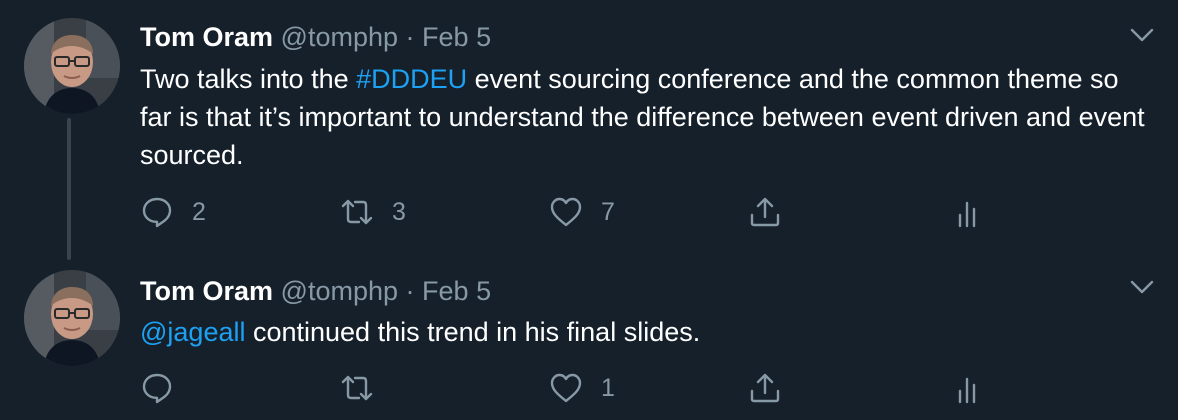 The height and width of the screenshot is (420, 1178). I want to click on tweet-actions: 1, so click(590, 388).